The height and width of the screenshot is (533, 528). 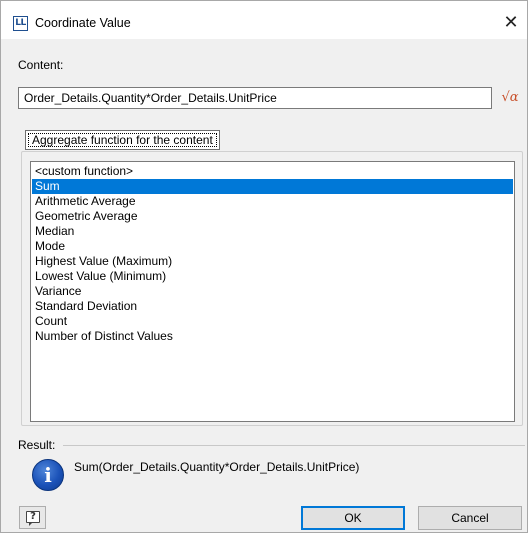 What do you see at coordinates (272, 261) in the screenshot?
I see `list-item: Highest Value (Maximum)` at bounding box center [272, 261].